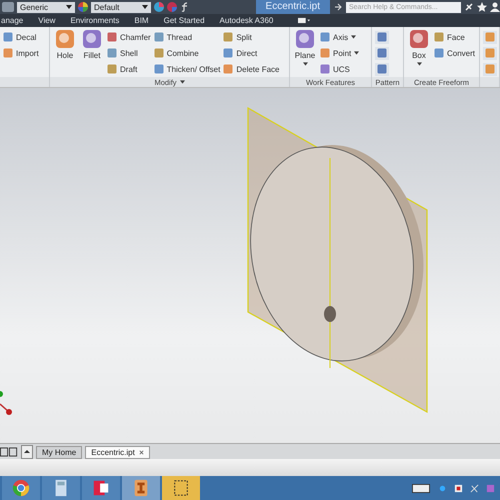 The width and height of the screenshot is (500, 500). Describe the element at coordinates (141, 452) in the screenshot. I see `close-icon` at that location.